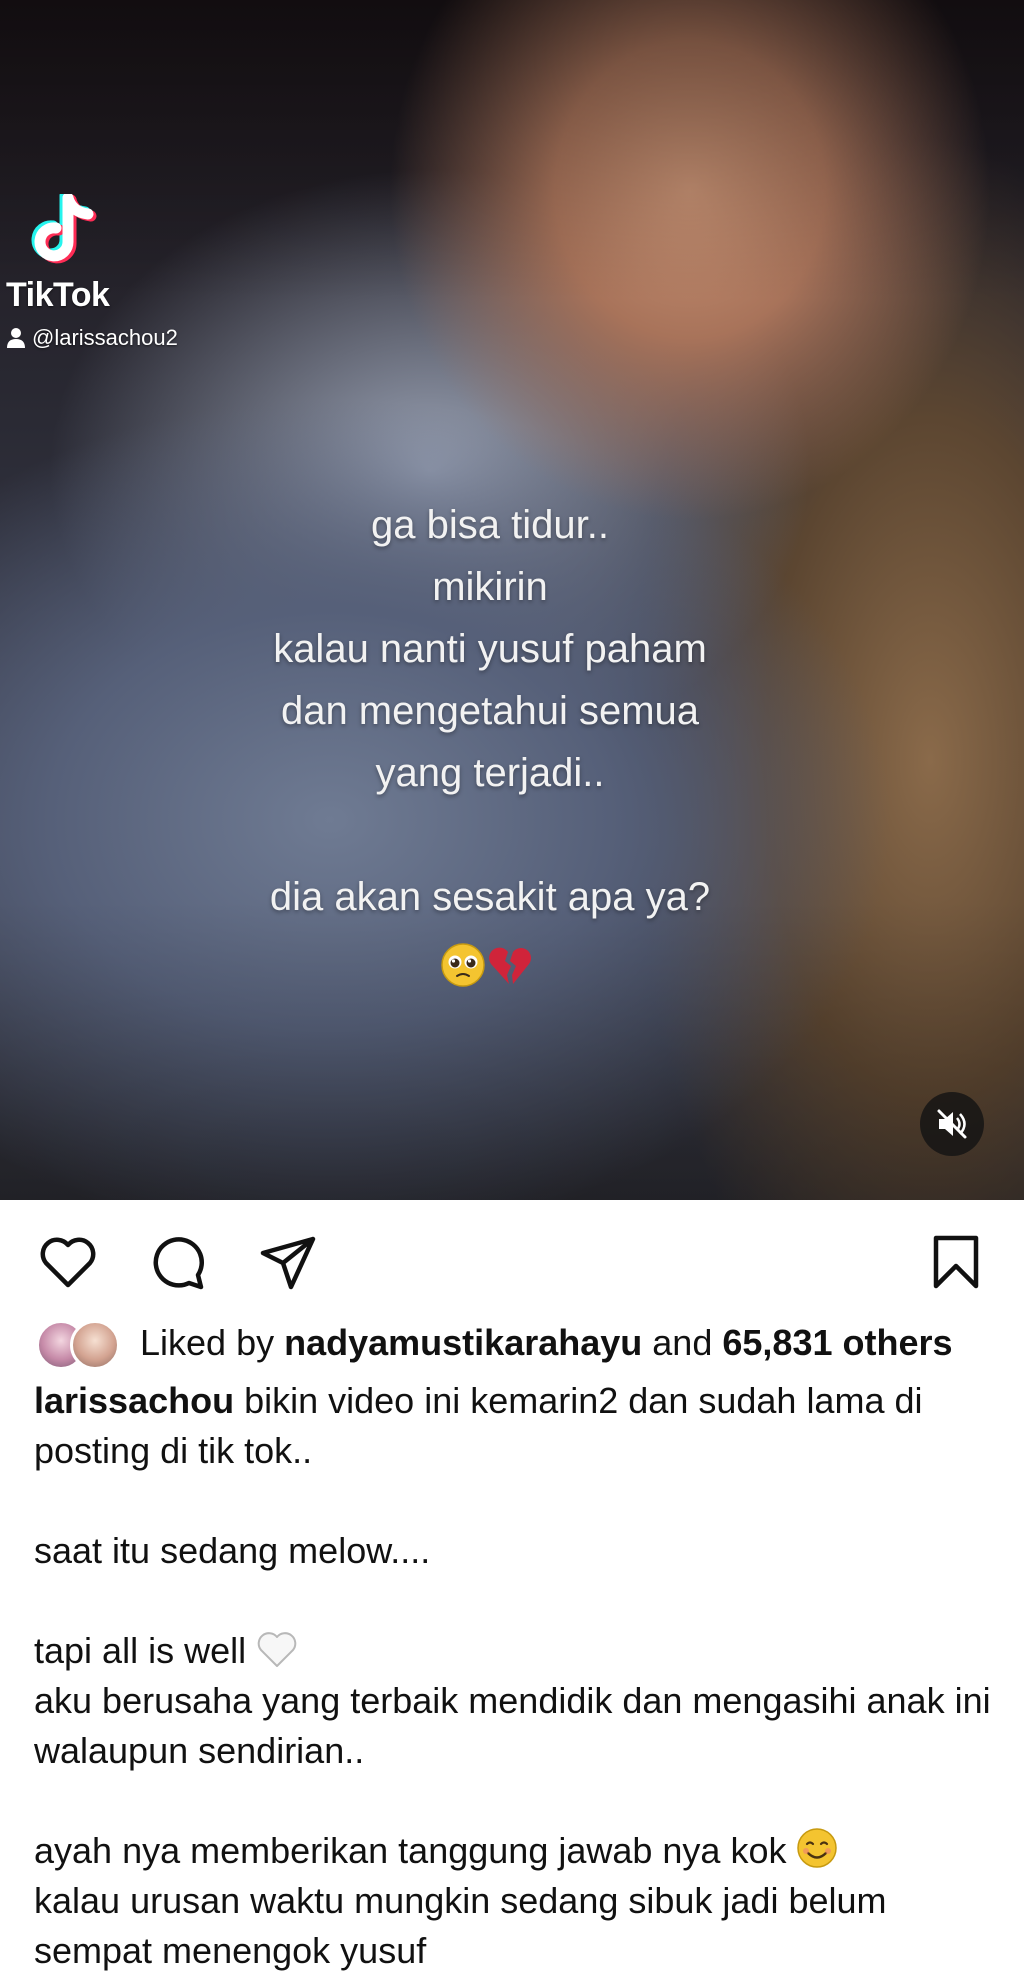  What do you see at coordinates (490, 773) in the screenshot?
I see `overlay-line: yang terjadi..` at bounding box center [490, 773].